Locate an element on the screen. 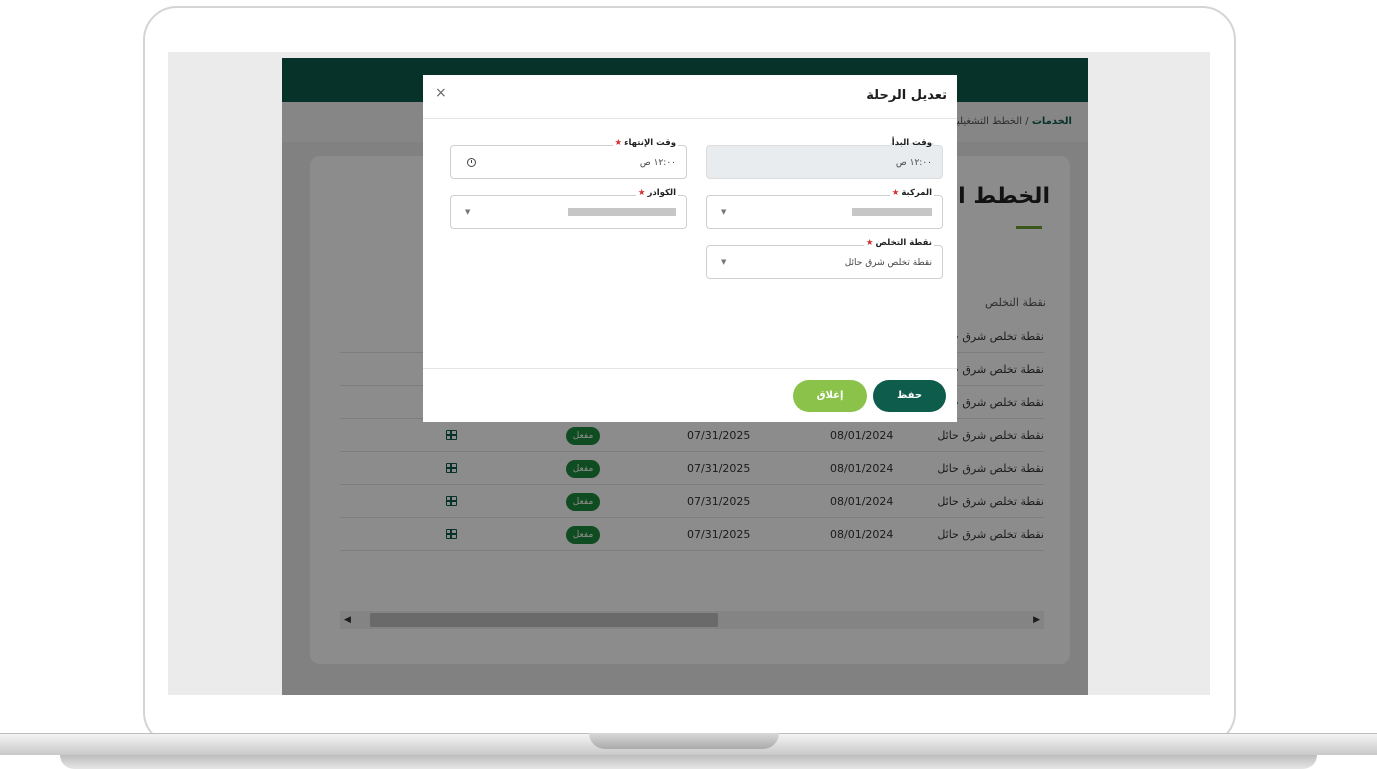  save-button: حفظ is located at coordinates (909, 396).